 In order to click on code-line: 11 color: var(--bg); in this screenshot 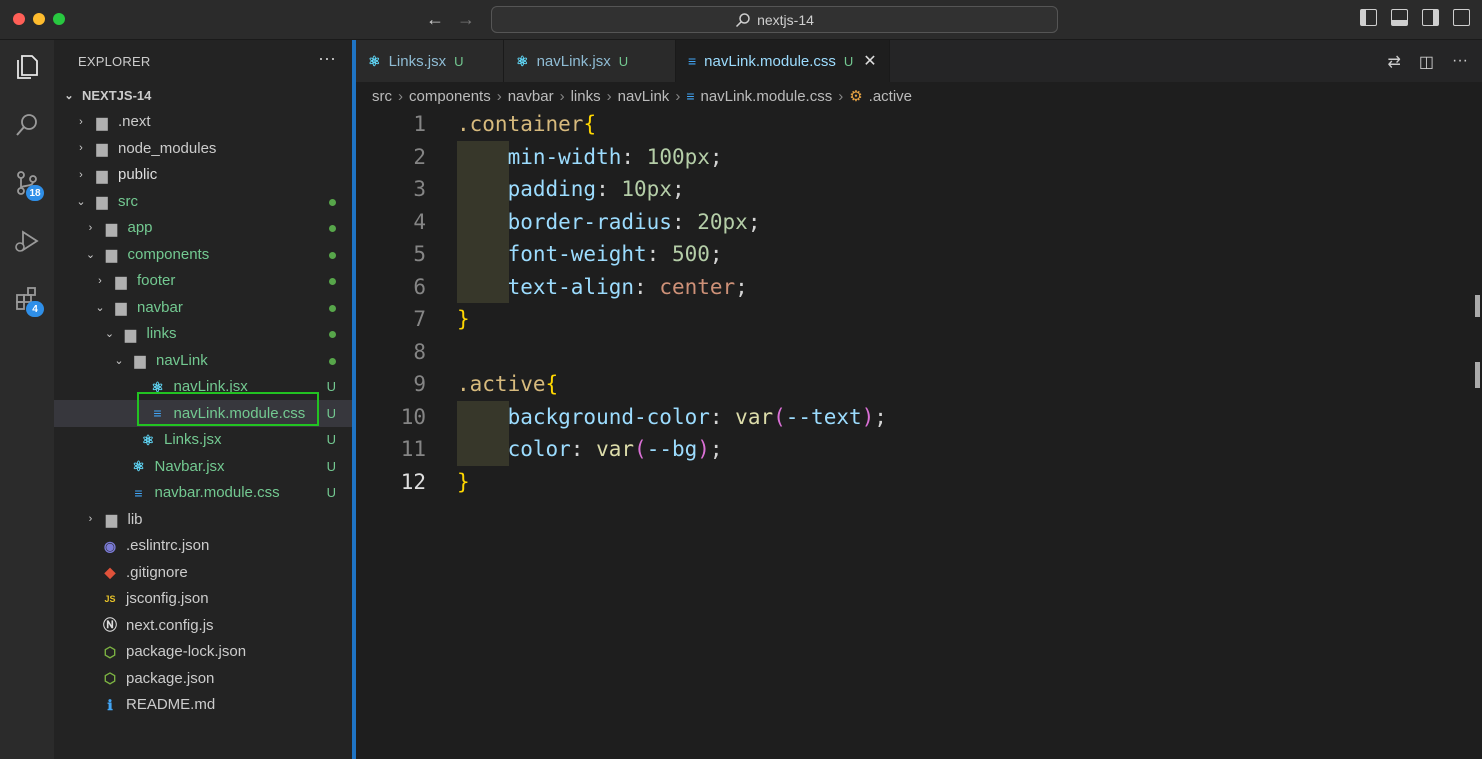, I will do `click(919, 449)`.